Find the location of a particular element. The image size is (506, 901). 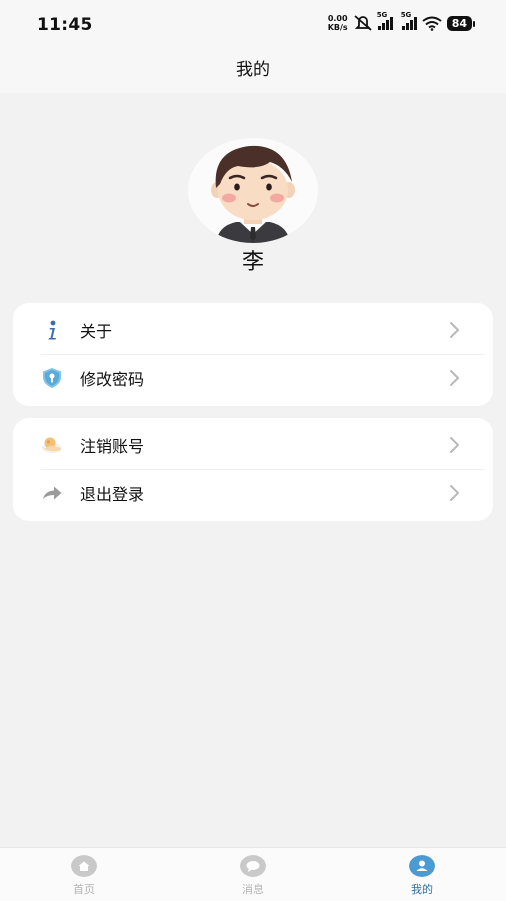

menu-item-label: 注销账号 is located at coordinates (112, 446).